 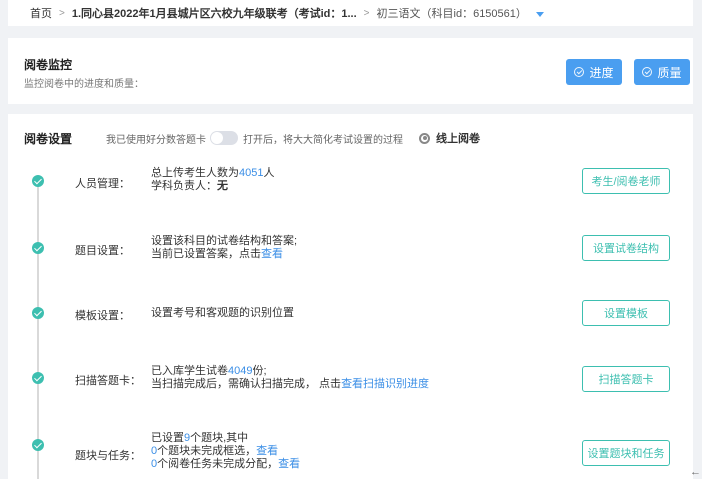 I want to click on toggle-hint-after: 打开后，将大大简化考试设置的过程, so click(x=323, y=140).